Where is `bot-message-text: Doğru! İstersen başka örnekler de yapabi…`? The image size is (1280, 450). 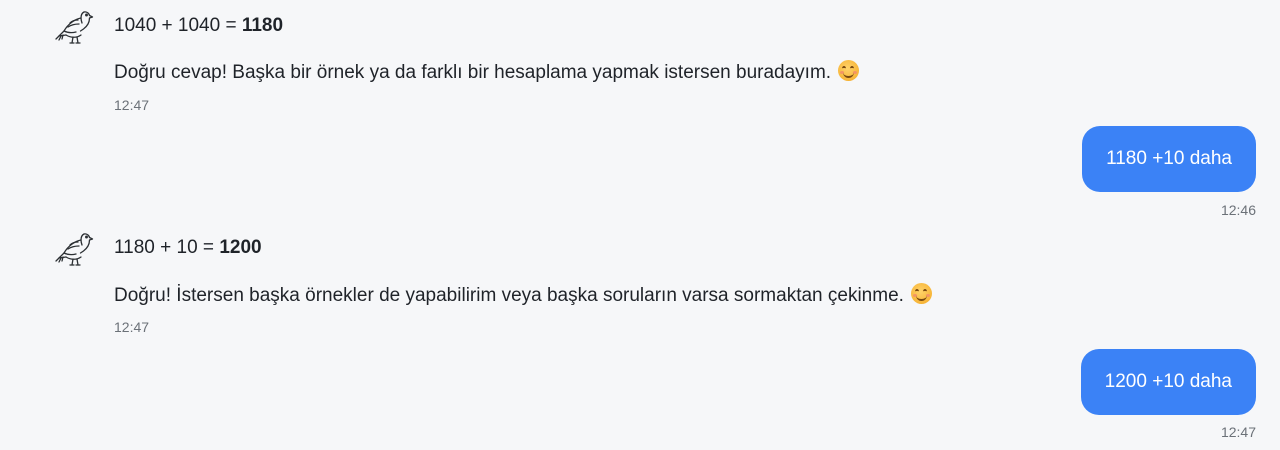 bot-message-text: Doğru! İstersen başka örnekler de yapabi… is located at coordinates (523, 295).